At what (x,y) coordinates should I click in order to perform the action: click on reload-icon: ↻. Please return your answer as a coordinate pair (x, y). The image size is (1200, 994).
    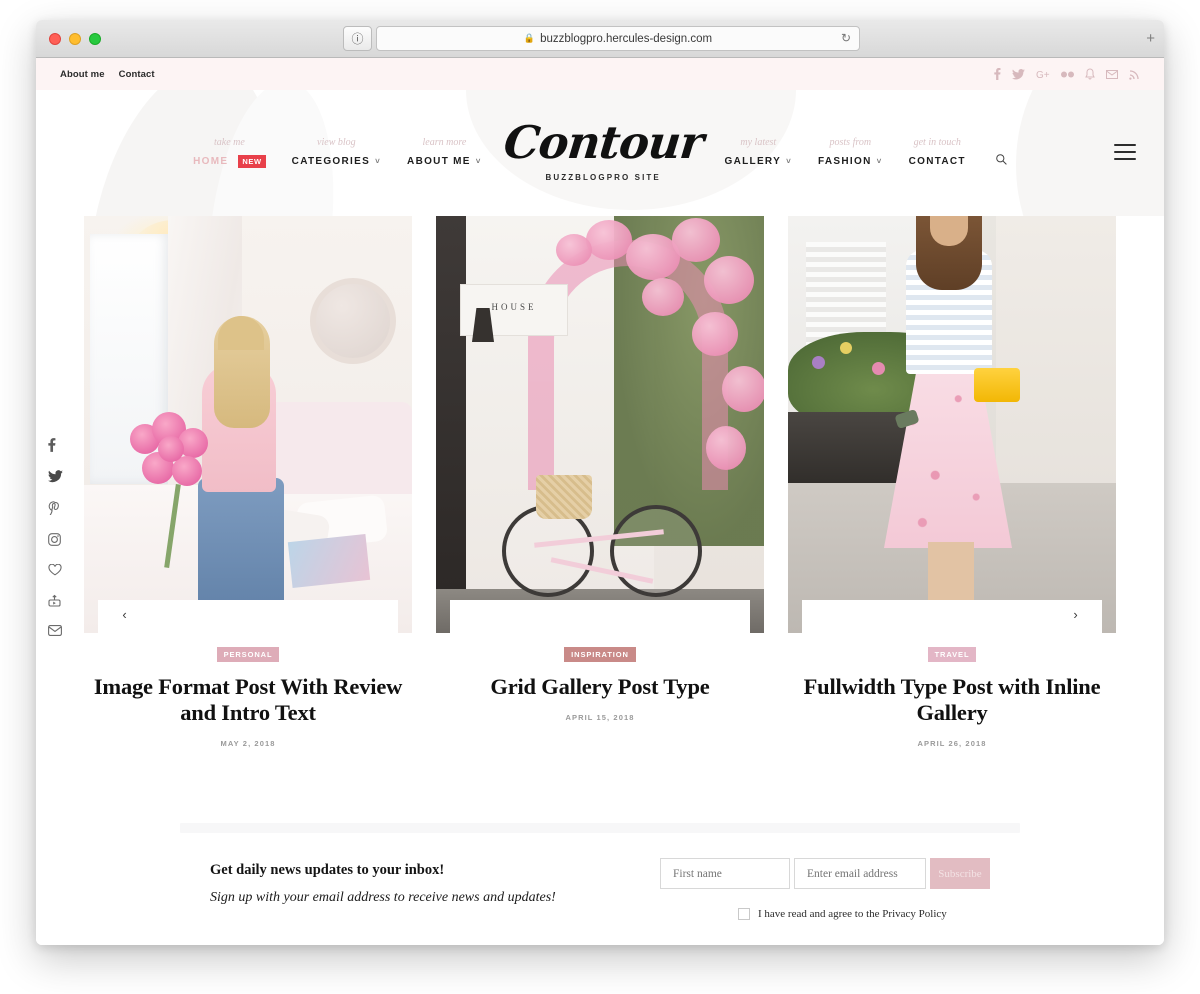
    Looking at the image, I should click on (846, 38).